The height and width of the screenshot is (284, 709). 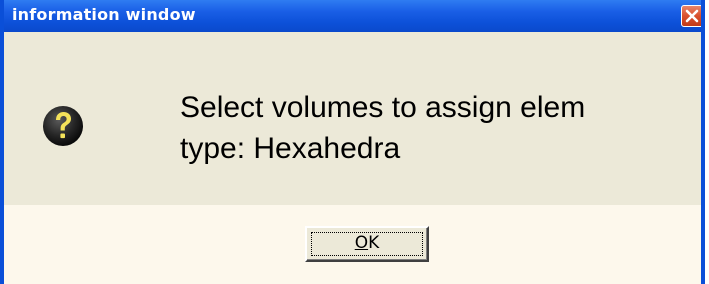 What do you see at coordinates (290, 148) in the screenshot?
I see `message-line-2: type: Hexahedra` at bounding box center [290, 148].